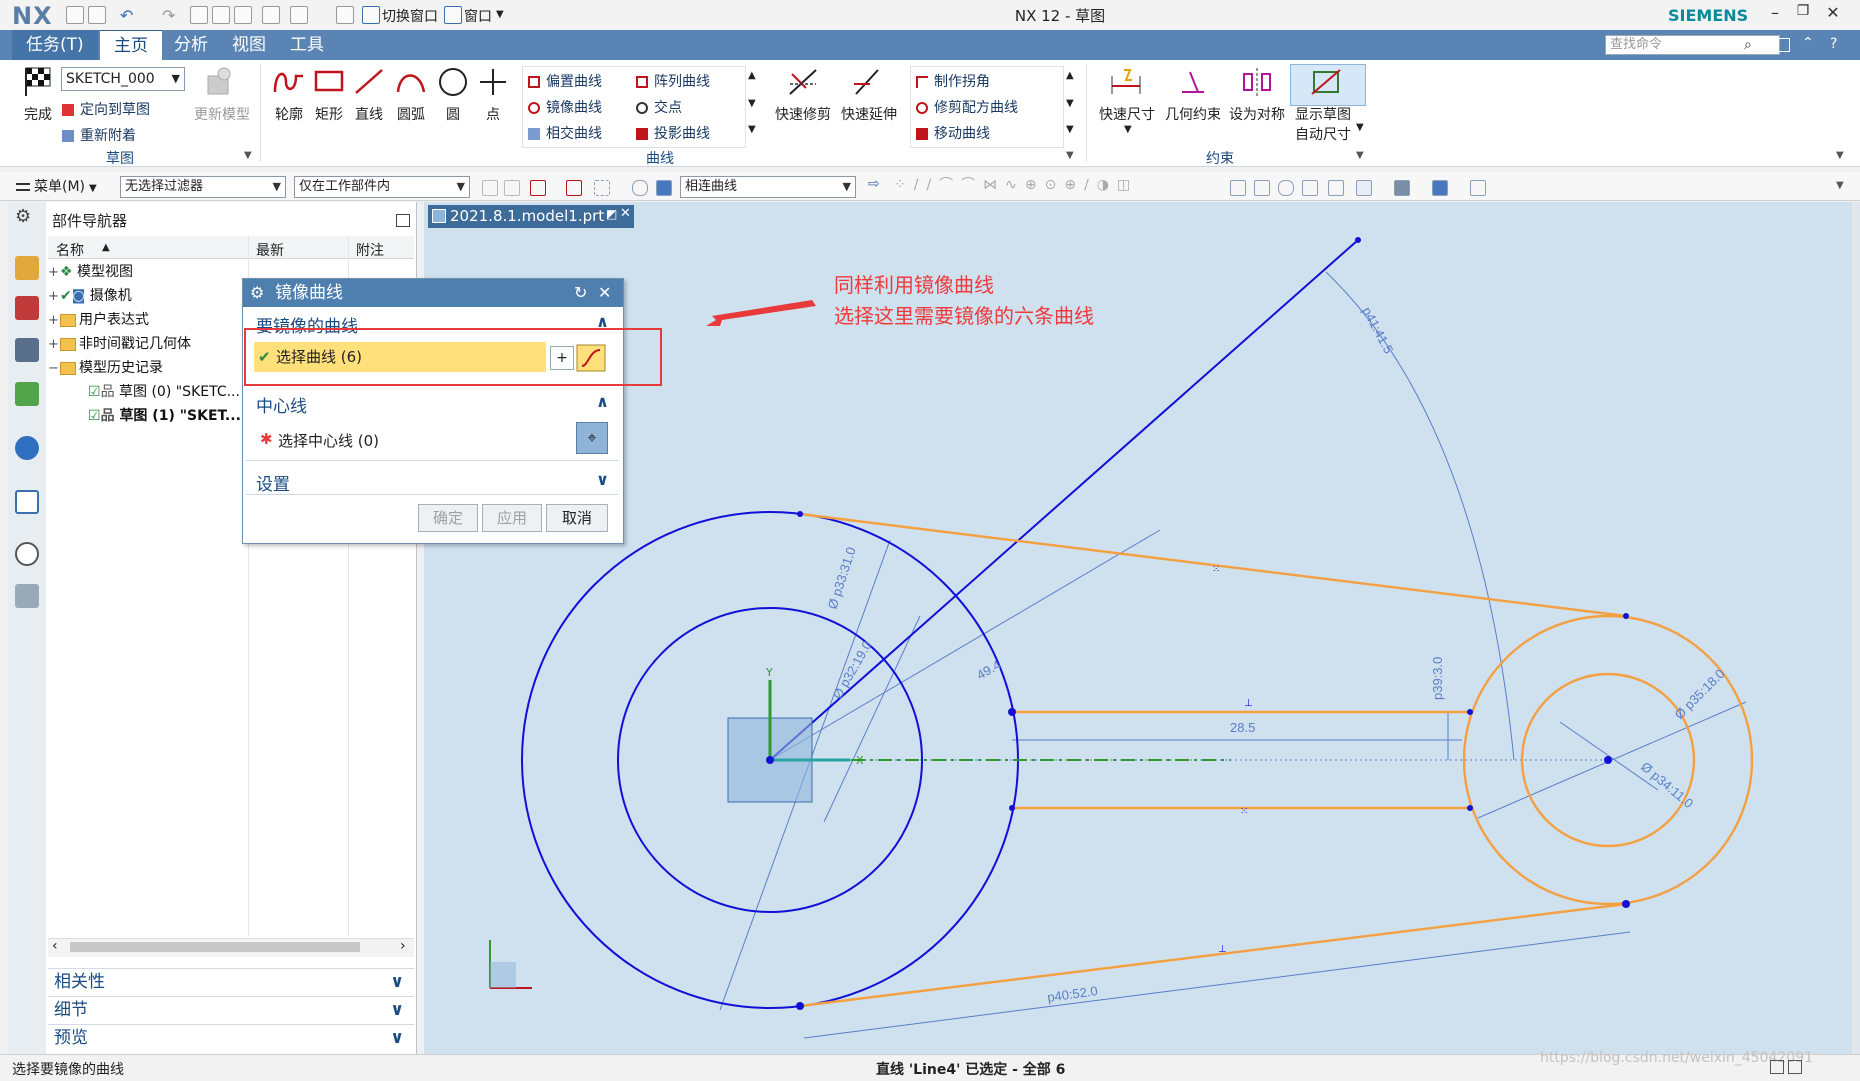 The image size is (1860, 1081). What do you see at coordinates (257, 292) in the screenshot?
I see `dialog-gear-icon: ⚙` at bounding box center [257, 292].